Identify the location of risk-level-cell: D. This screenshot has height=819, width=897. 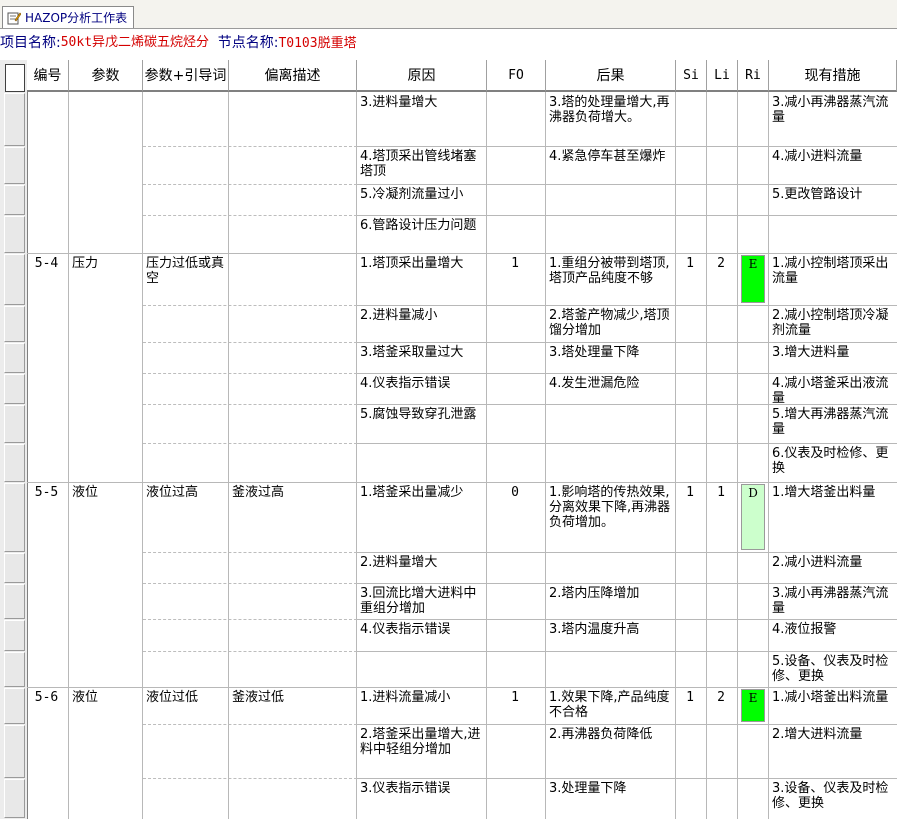
(753, 517).